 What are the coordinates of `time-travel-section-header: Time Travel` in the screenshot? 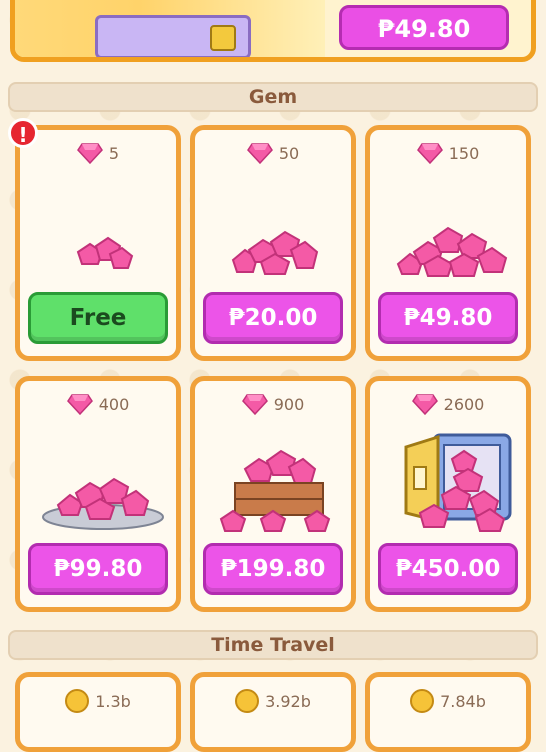 It's located at (273, 645).